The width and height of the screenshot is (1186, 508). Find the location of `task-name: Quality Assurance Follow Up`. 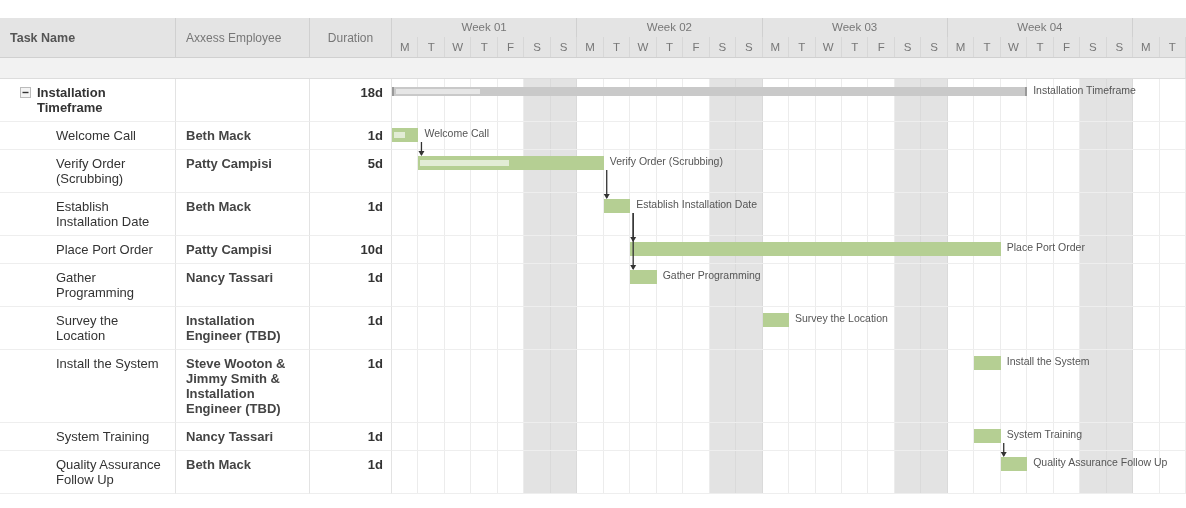

task-name: Quality Assurance Follow Up is located at coordinates (88, 472).